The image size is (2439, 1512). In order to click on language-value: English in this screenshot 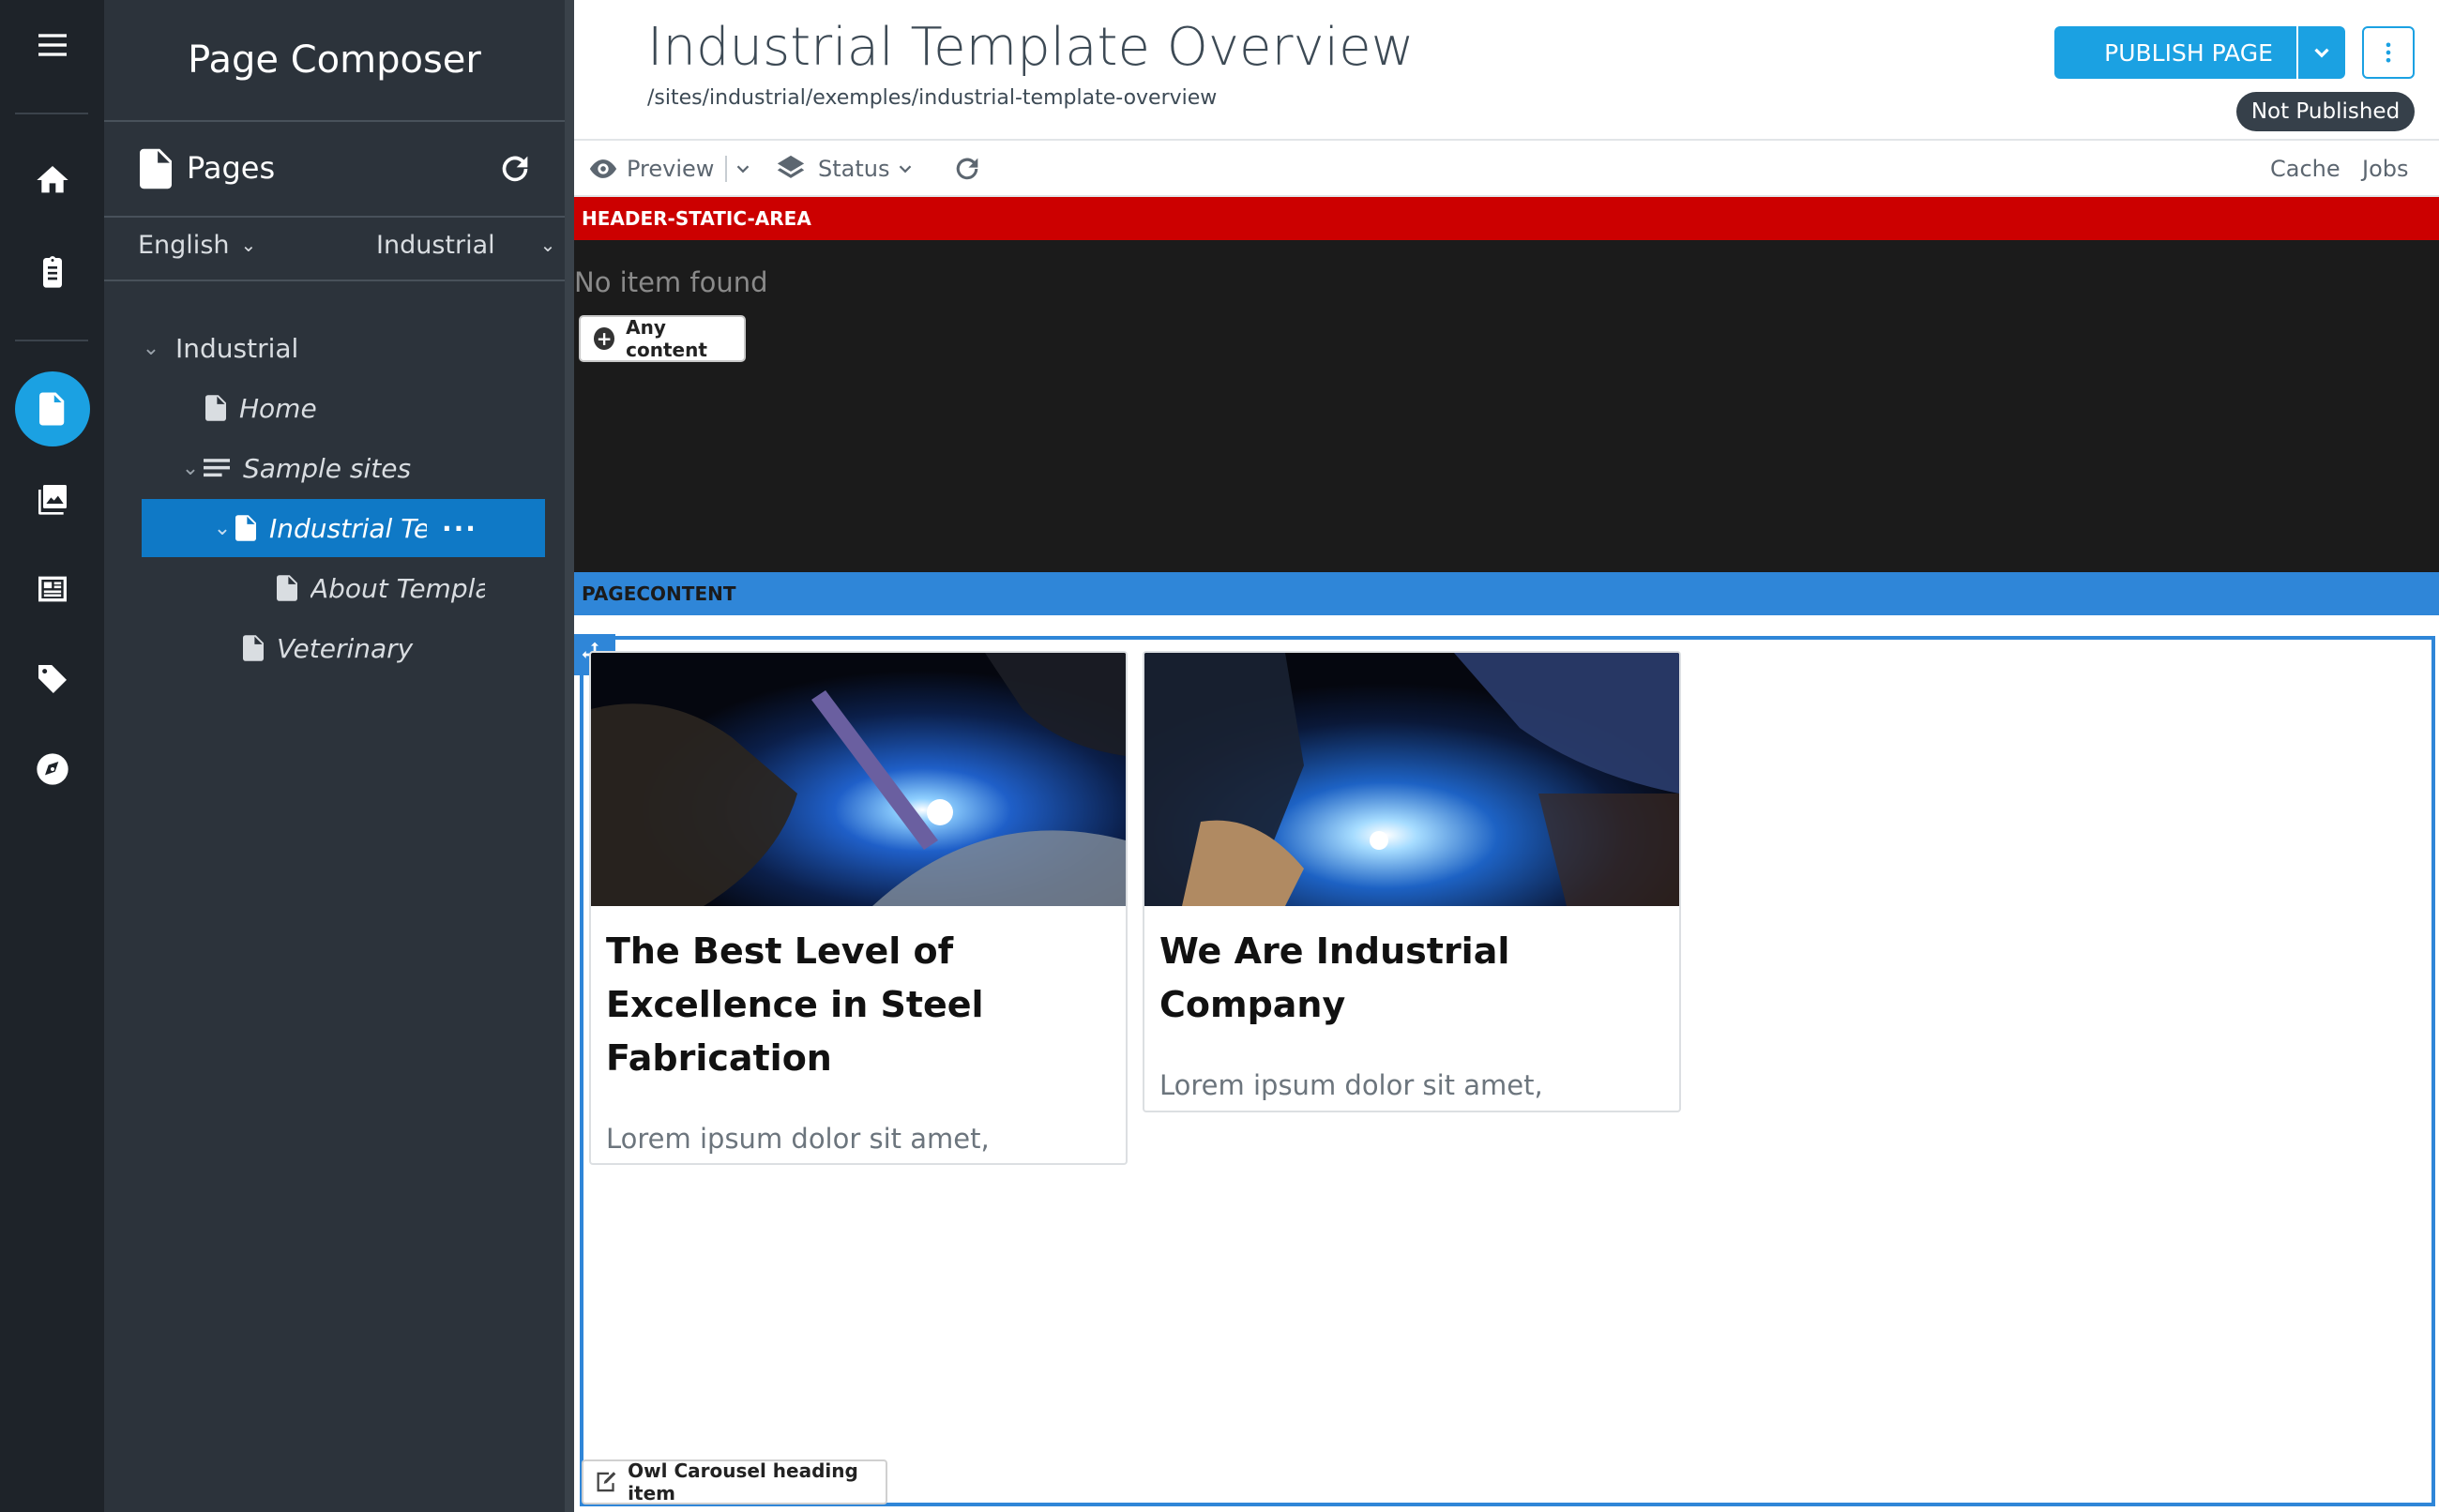, I will do `click(184, 245)`.